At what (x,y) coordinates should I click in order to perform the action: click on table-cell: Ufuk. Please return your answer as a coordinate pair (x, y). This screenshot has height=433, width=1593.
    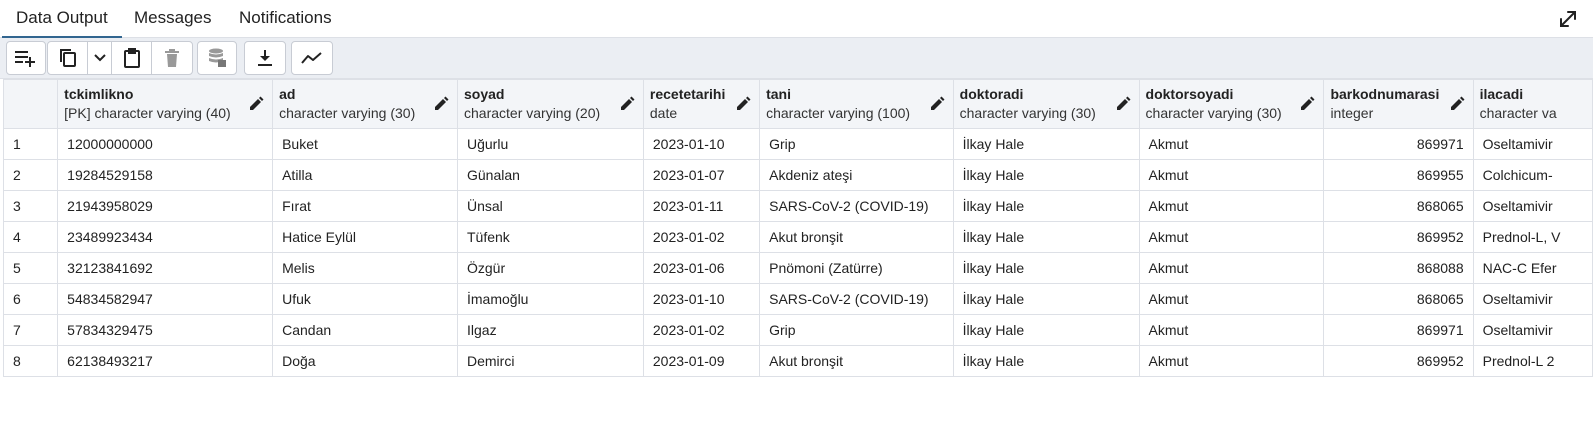
    Looking at the image, I should click on (365, 299).